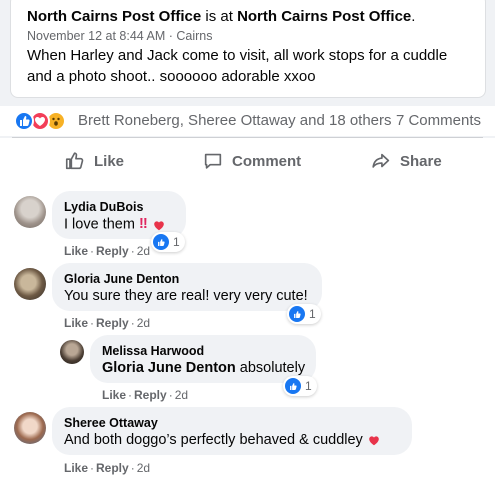 The width and height of the screenshot is (495, 481). Describe the element at coordinates (232, 423) in the screenshot. I see `commenter-name: Sheree Ottaway` at that location.